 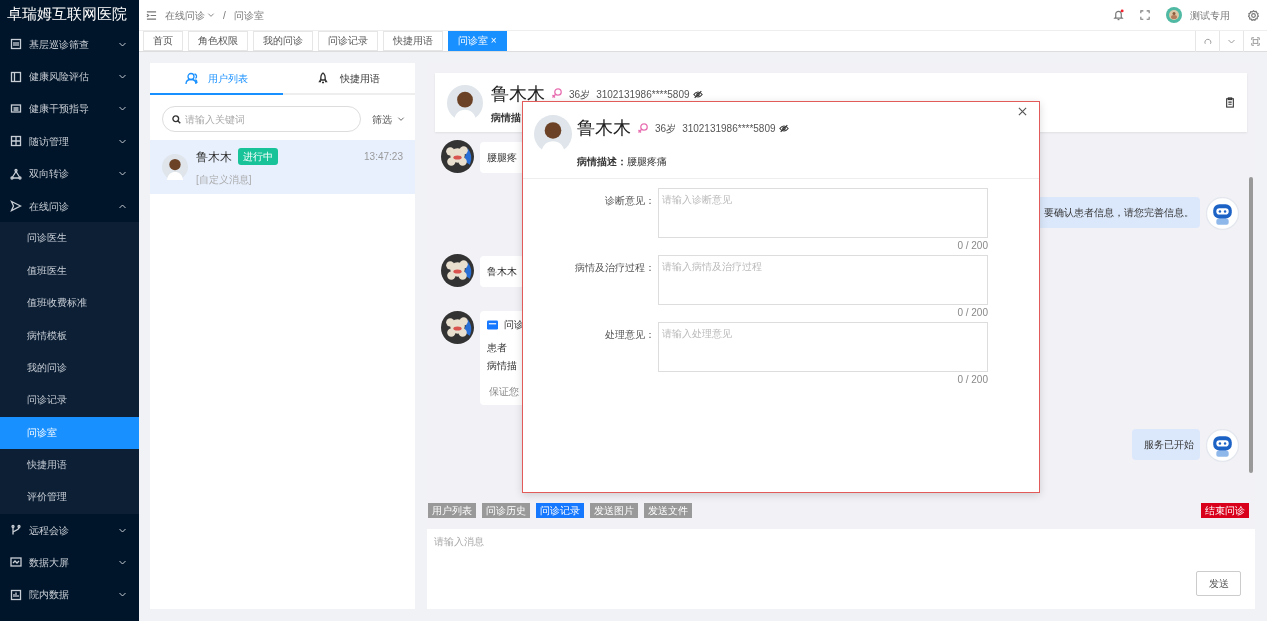 What do you see at coordinates (1118, 15) in the screenshot?
I see `bell-icon` at bounding box center [1118, 15].